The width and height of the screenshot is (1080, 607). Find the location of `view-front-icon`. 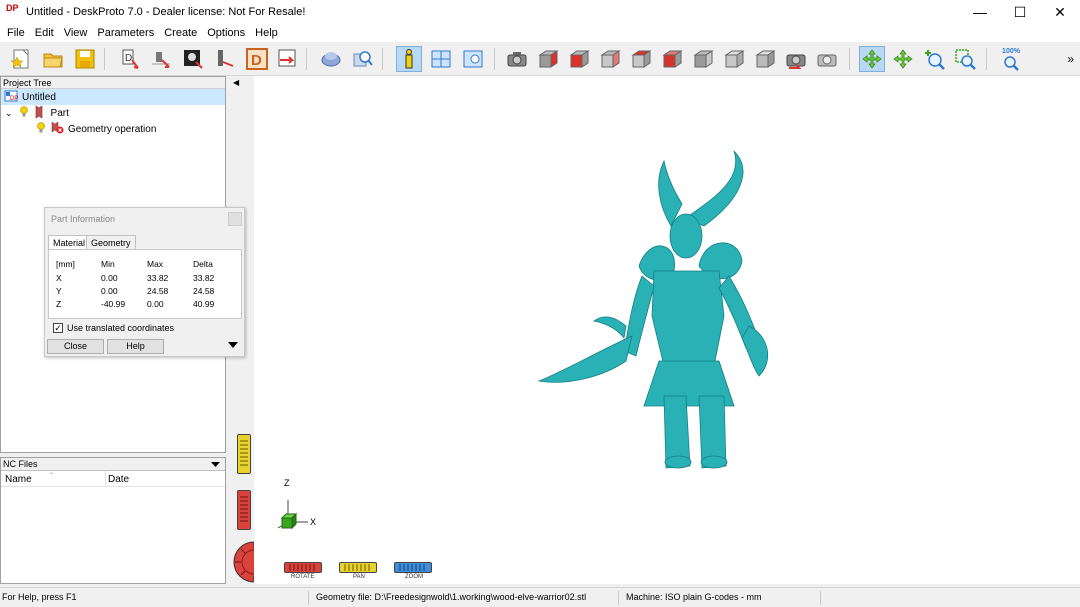

view-front-icon is located at coordinates (548, 59).